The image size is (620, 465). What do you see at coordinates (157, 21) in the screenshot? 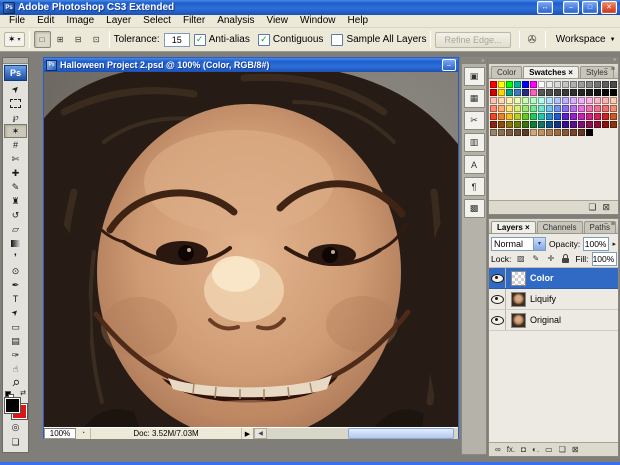
I see `menu-item: Select` at bounding box center [157, 21].